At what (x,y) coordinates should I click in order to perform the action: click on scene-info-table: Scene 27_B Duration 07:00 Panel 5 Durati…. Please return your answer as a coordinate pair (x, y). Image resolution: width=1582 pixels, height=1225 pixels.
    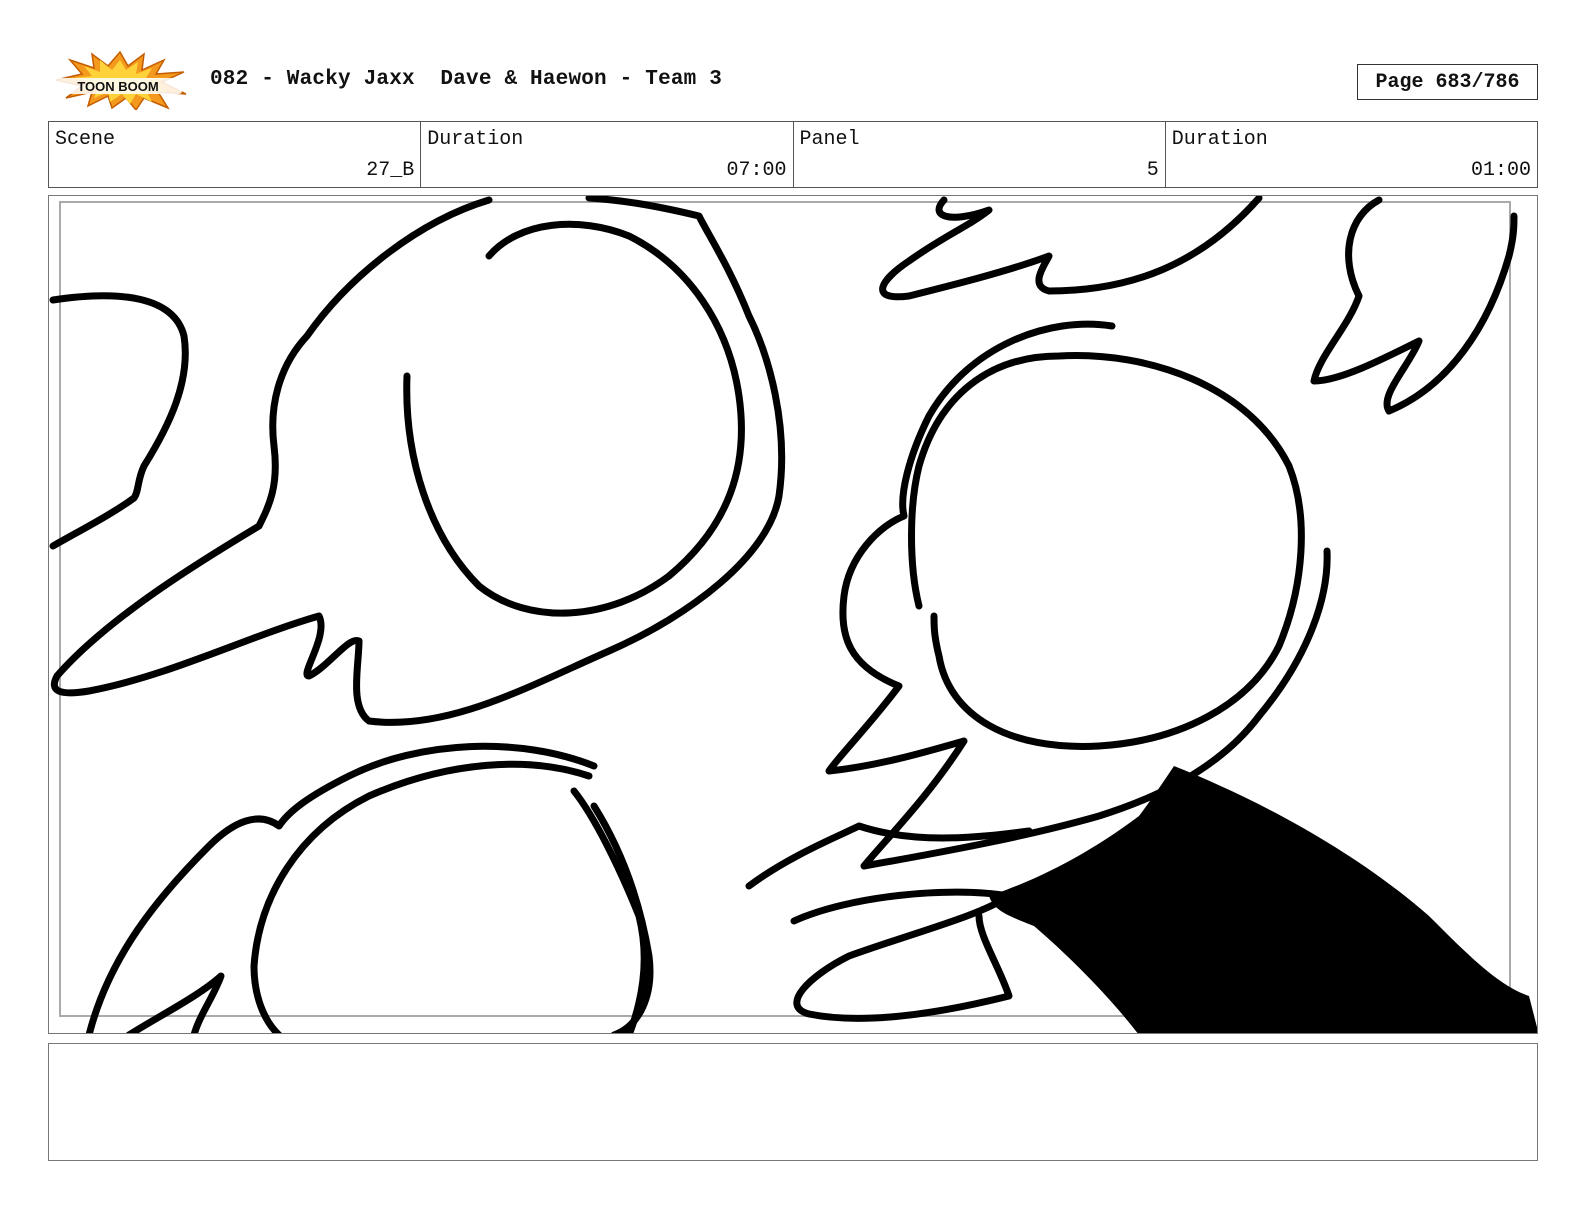
    Looking at the image, I should click on (793, 154).